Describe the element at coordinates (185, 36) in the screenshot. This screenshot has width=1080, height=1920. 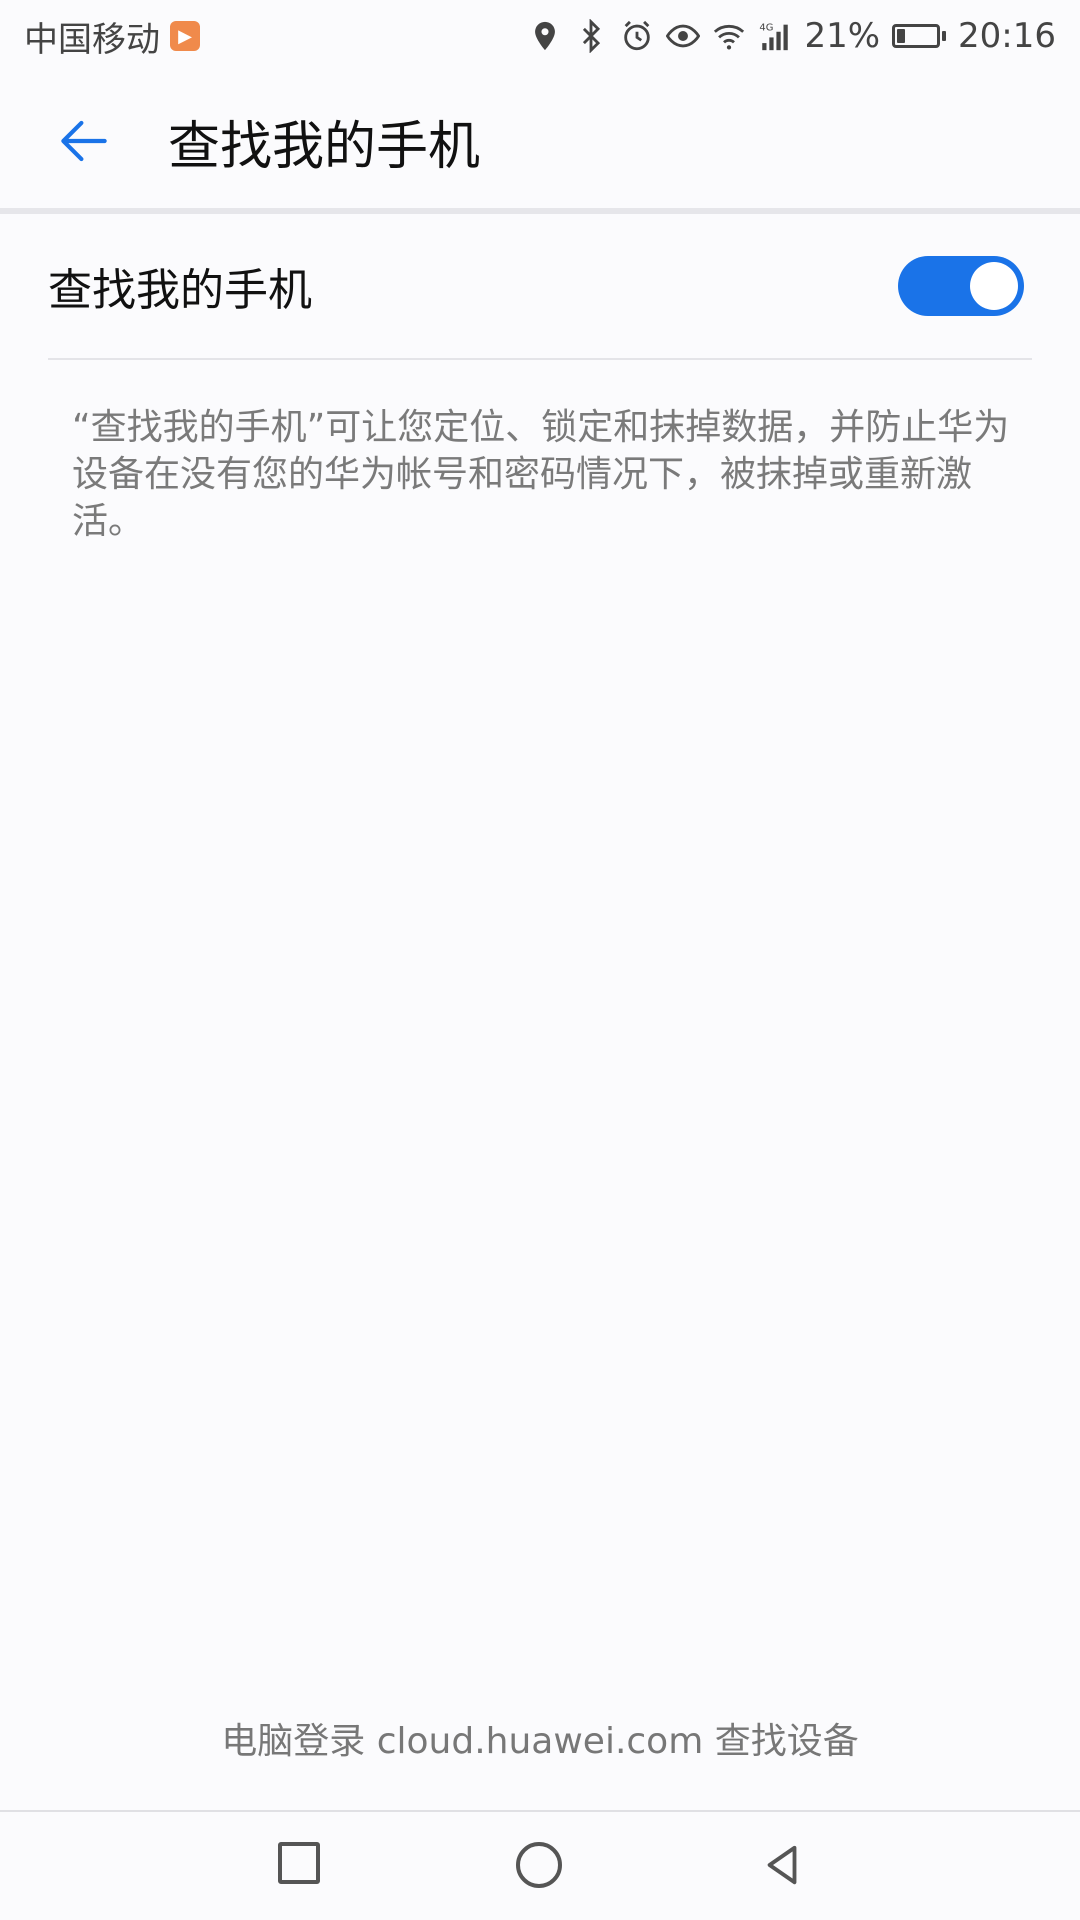
I see `media-notification-icon: ▶` at that location.